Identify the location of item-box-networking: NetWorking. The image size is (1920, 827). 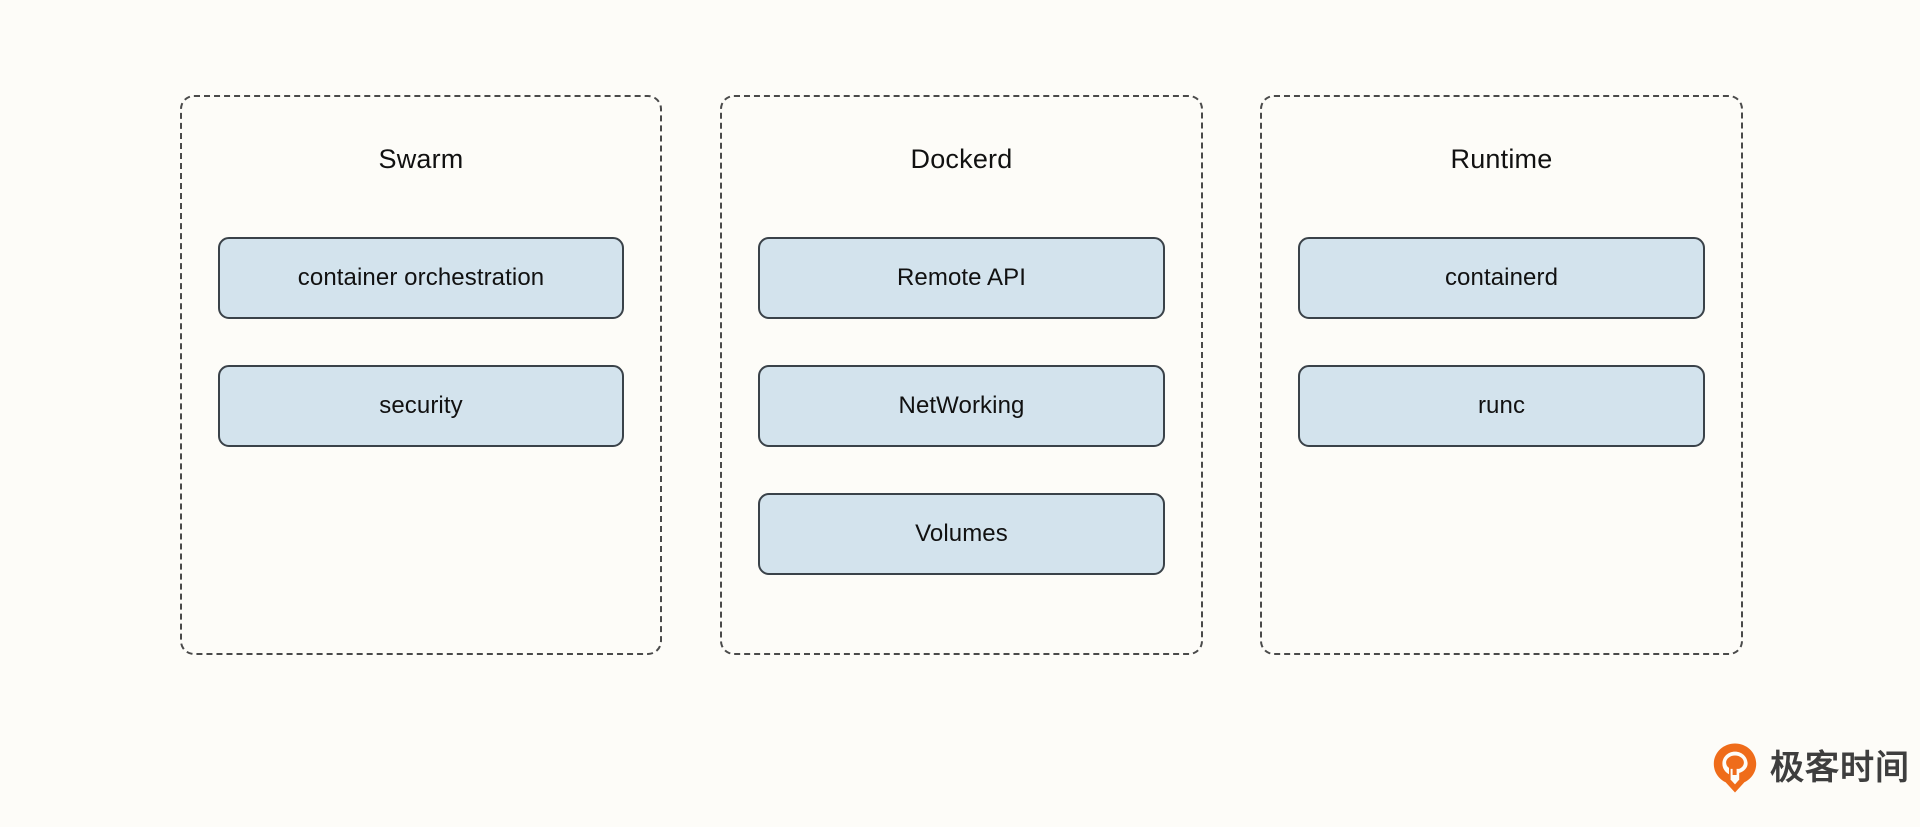
(961, 406).